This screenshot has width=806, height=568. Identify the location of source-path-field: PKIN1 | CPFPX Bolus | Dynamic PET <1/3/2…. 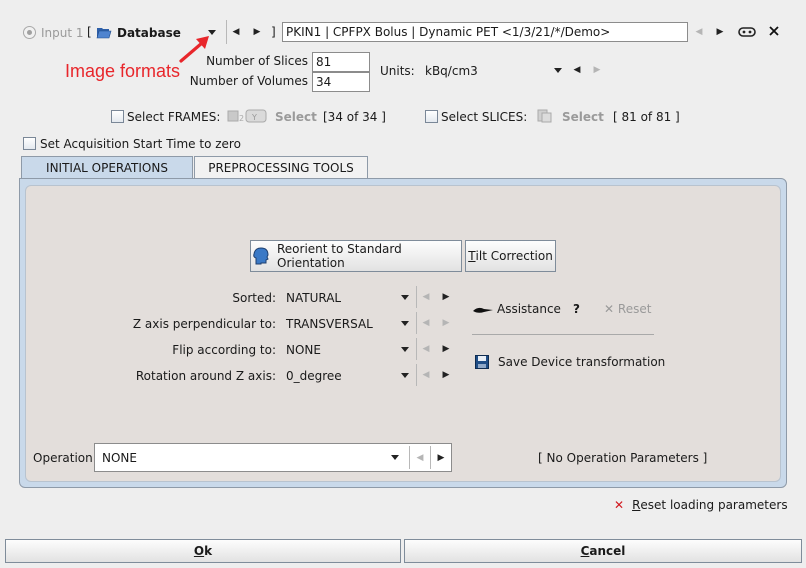
(485, 32).